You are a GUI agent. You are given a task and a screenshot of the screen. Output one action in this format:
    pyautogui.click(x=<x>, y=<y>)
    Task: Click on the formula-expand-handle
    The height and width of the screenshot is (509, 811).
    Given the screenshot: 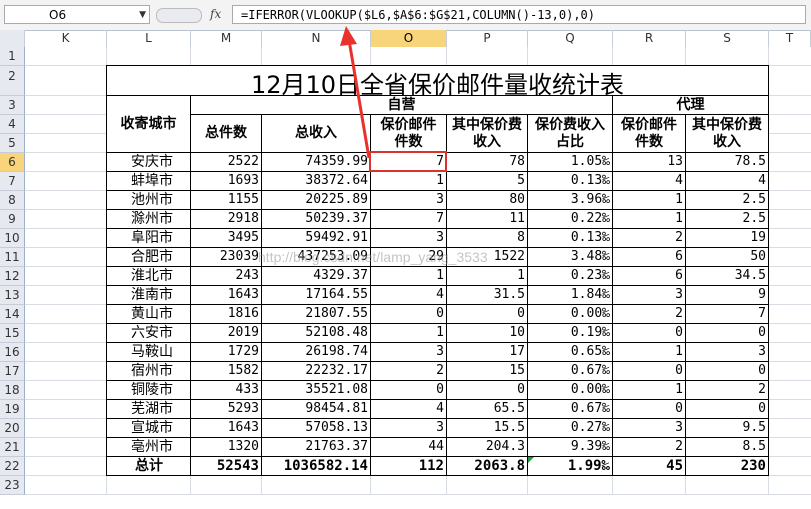 What is the action you would take?
    pyautogui.click(x=179, y=15)
    